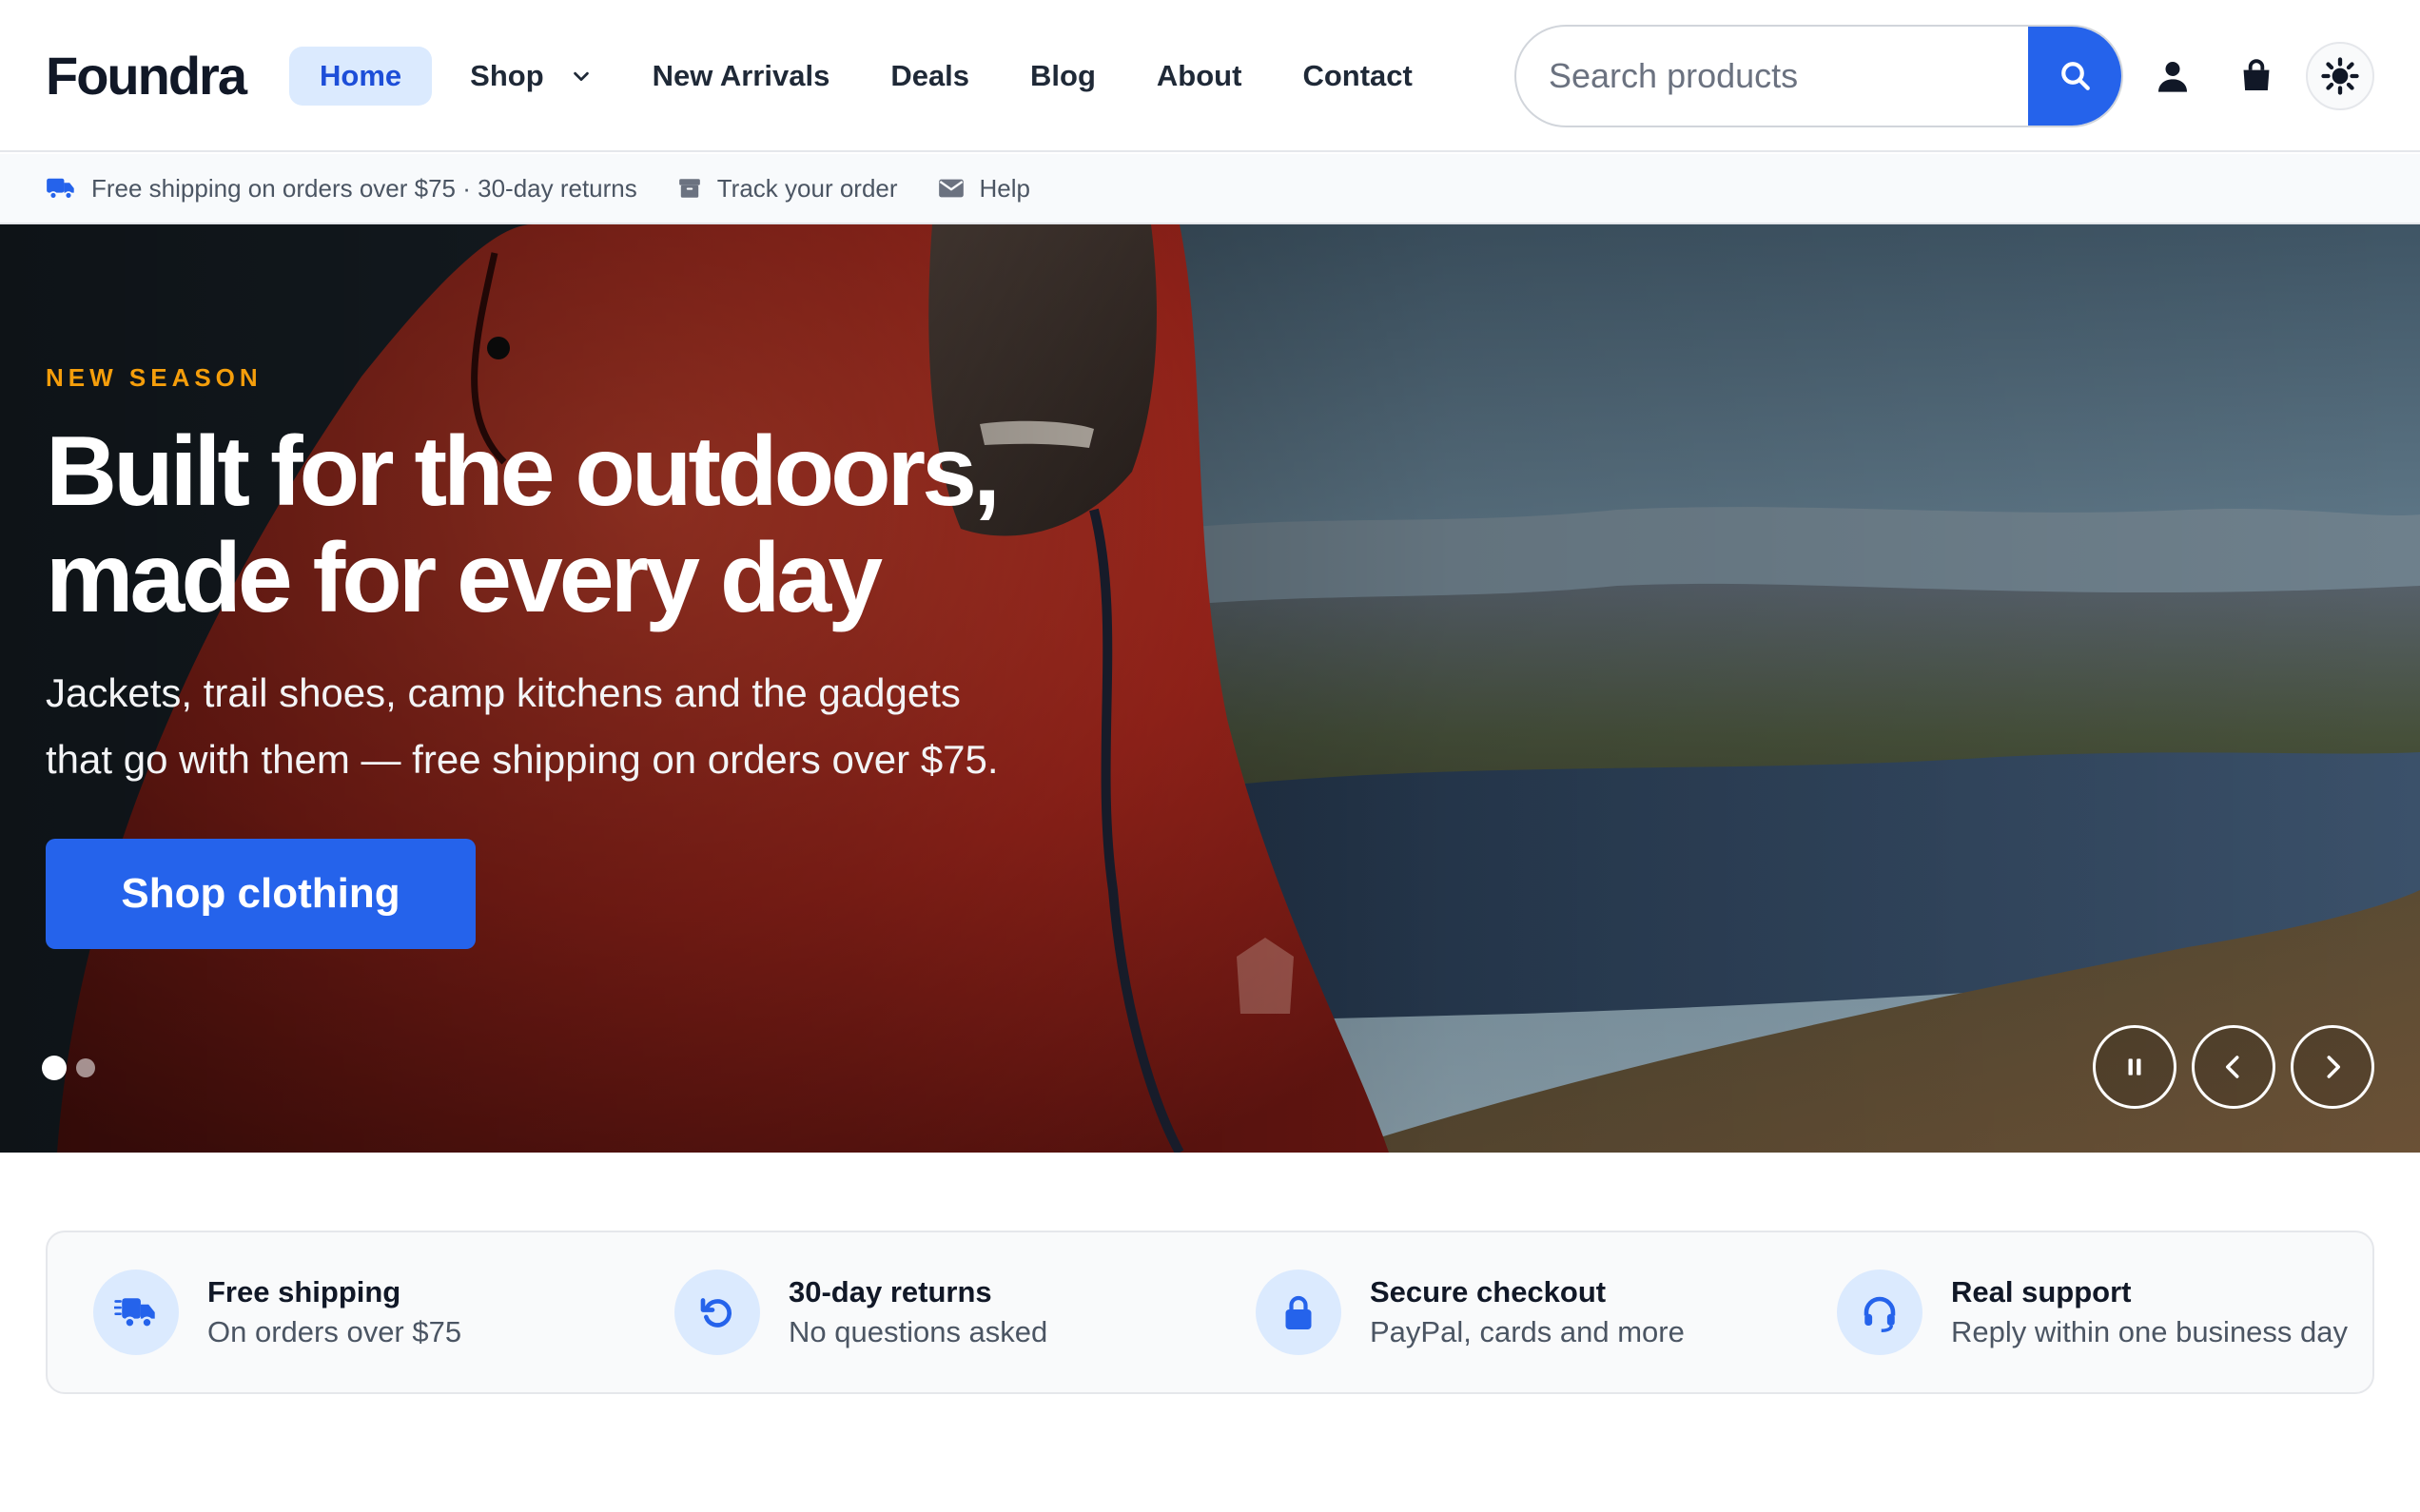 Image resolution: width=2420 pixels, height=1512 pixels. I want to click on search-icon, so click(2075, 76).